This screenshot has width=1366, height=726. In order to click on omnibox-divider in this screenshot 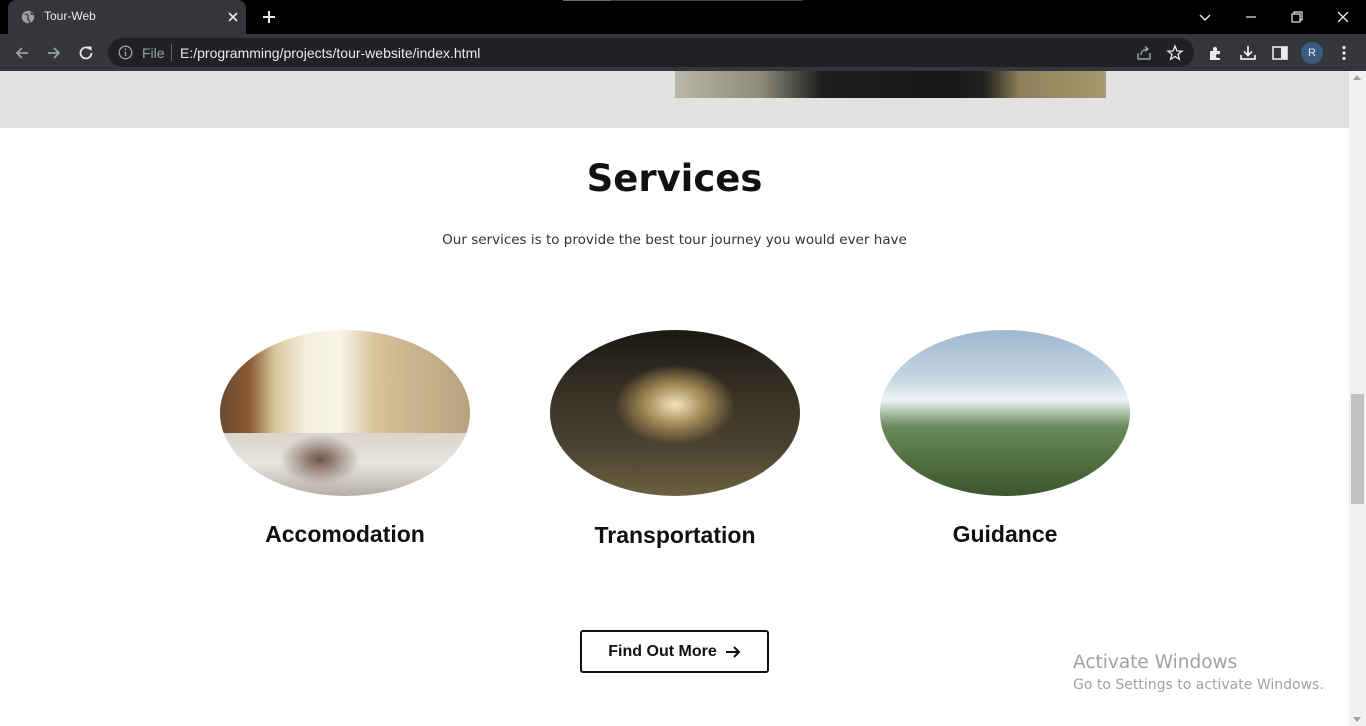, I will do `click(171, 52)`.